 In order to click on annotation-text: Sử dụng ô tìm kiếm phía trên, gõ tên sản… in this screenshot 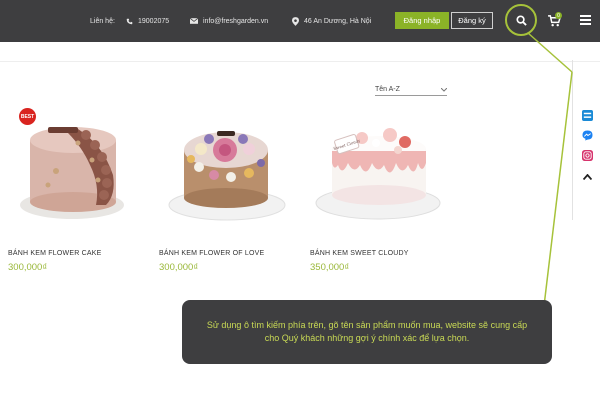, I will do `click(367, 331)`.